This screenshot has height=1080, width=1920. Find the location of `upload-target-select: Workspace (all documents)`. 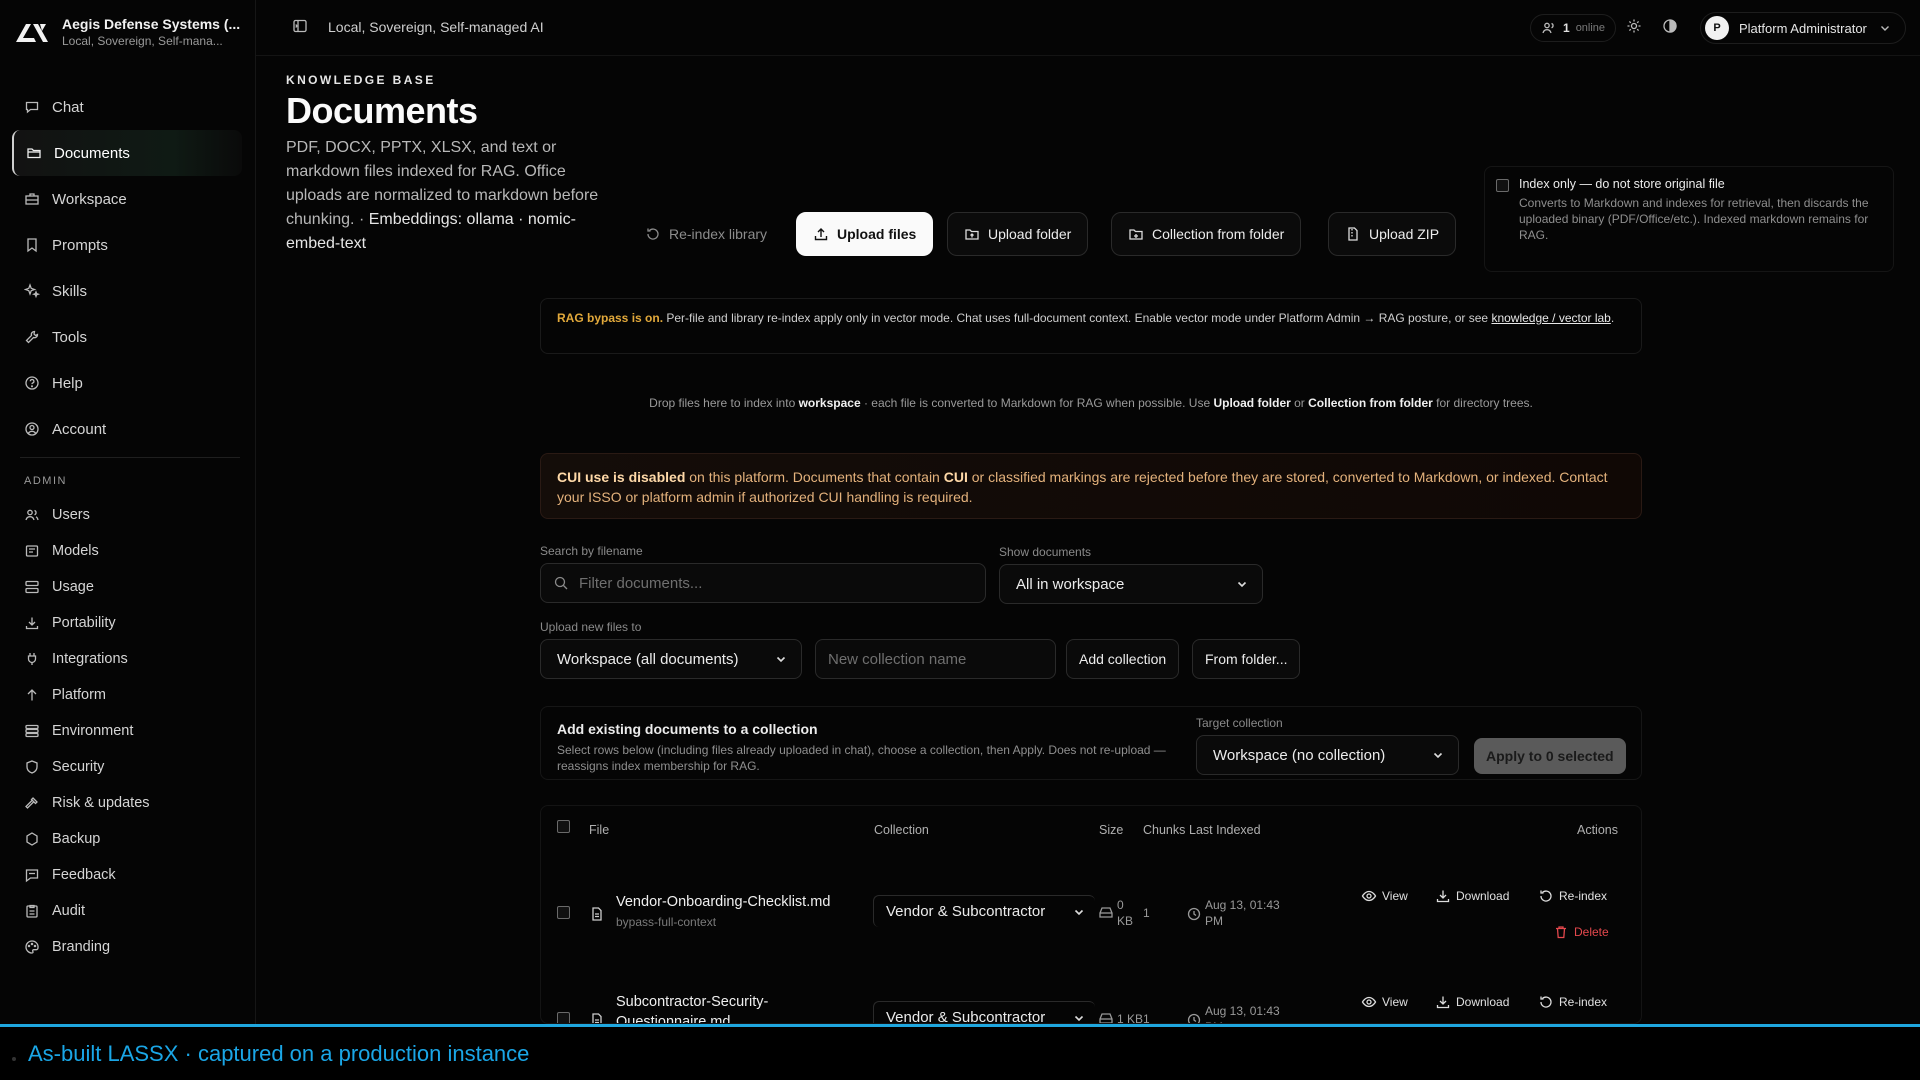

upload-target-select: Workspace (all documents) is located at coordinates (671, 659).